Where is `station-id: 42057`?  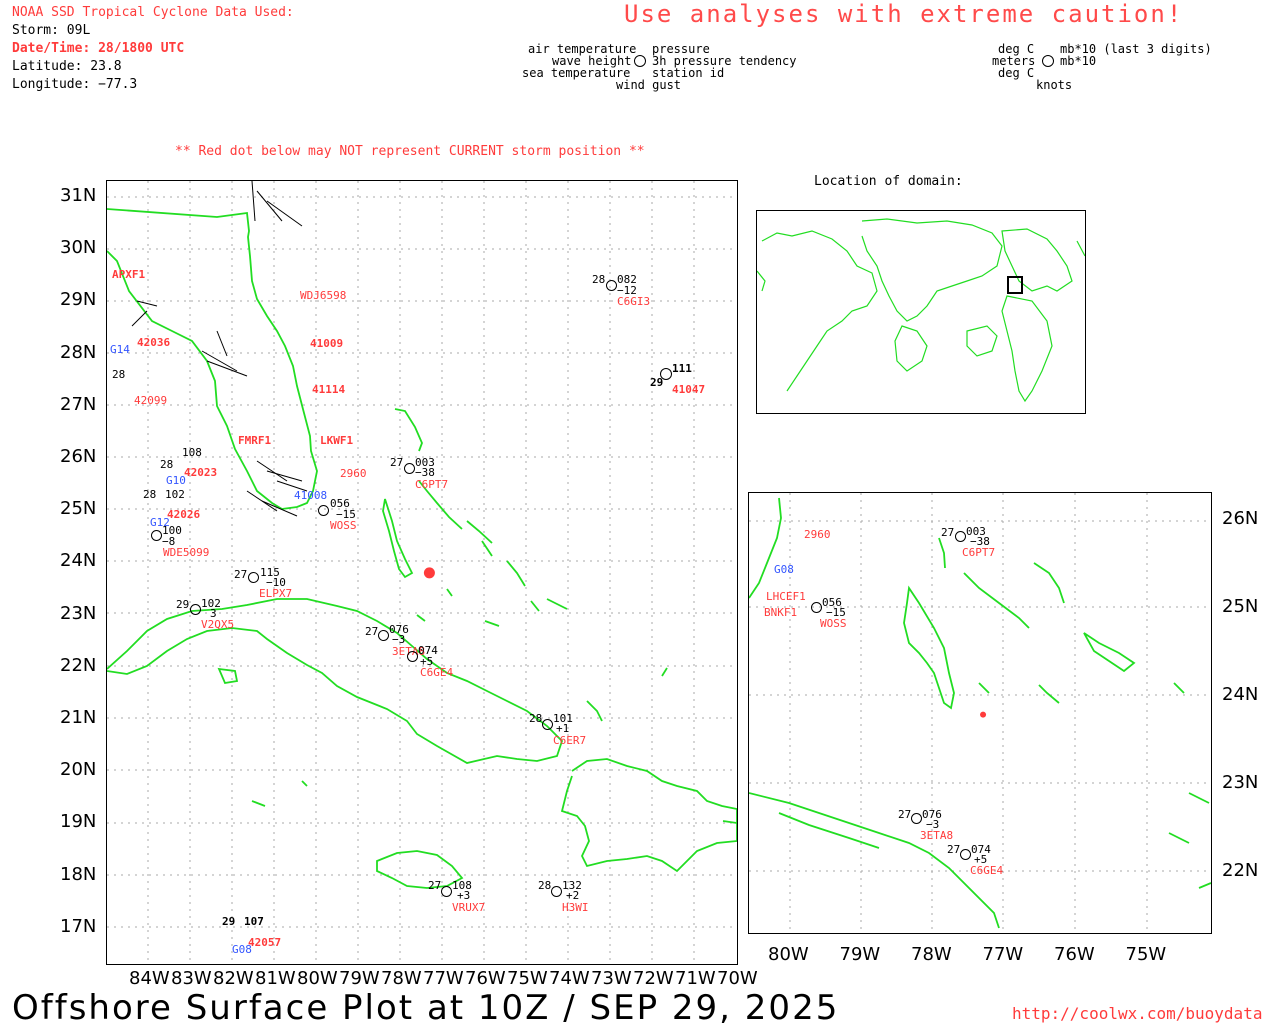
station-id: 42057 is located at coordinates (265, 942).